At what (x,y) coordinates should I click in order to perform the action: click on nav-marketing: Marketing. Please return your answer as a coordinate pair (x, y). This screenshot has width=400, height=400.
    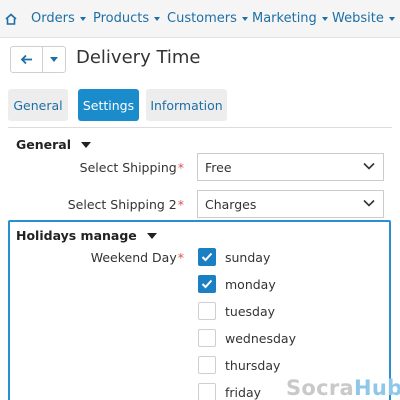
    Looking at the image, I should click on (290, 18).